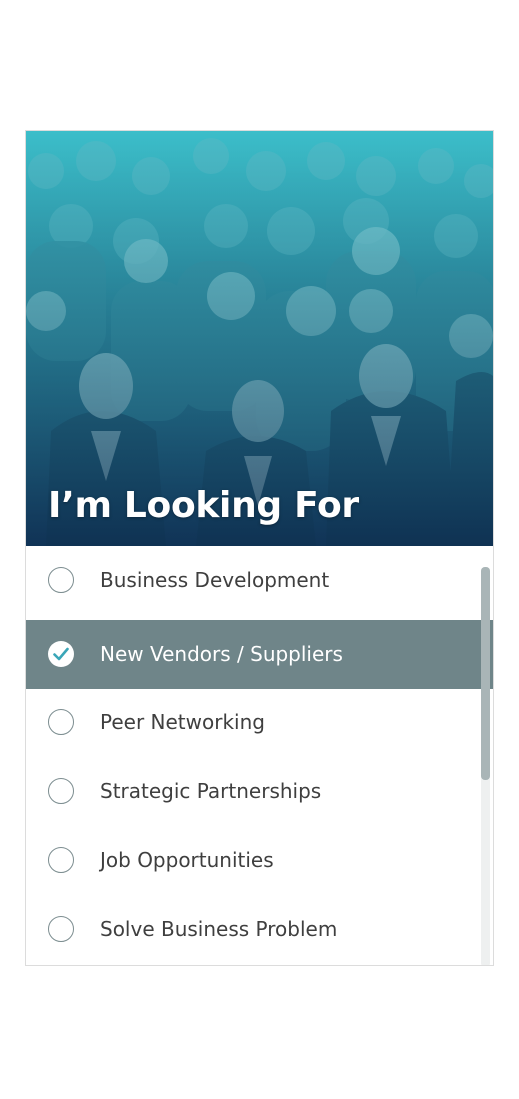  I want to click on option-label: Solve Business Problem, so click(219, 929).